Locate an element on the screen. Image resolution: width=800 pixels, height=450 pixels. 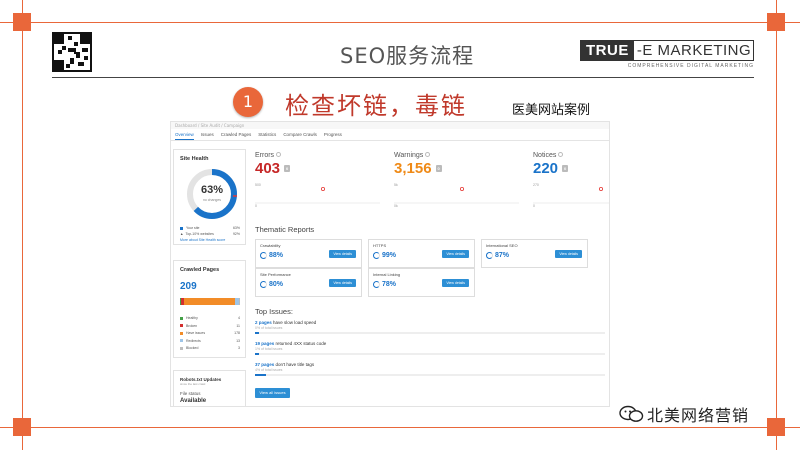
wechat-icon is located at coordinates (631, 414).